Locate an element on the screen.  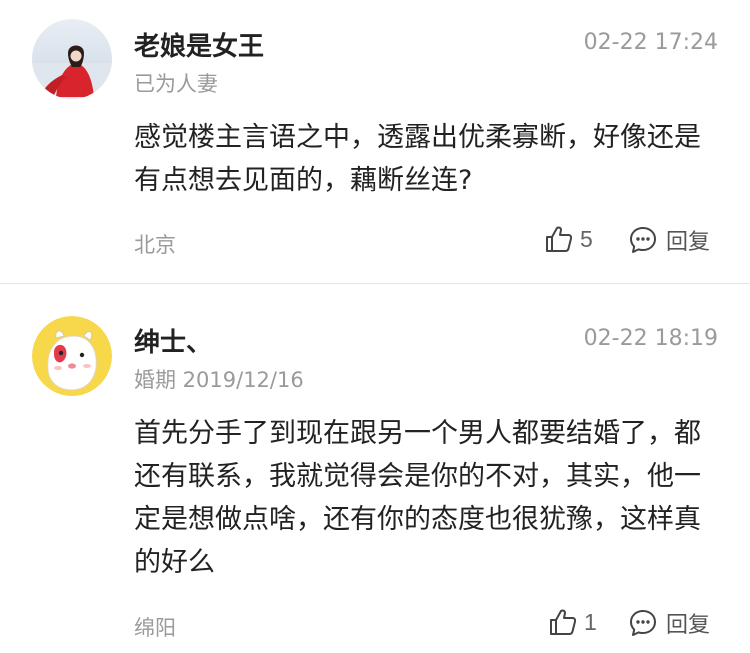
timestamp: 02-22 18:19 is located at coordinates (650, 338).